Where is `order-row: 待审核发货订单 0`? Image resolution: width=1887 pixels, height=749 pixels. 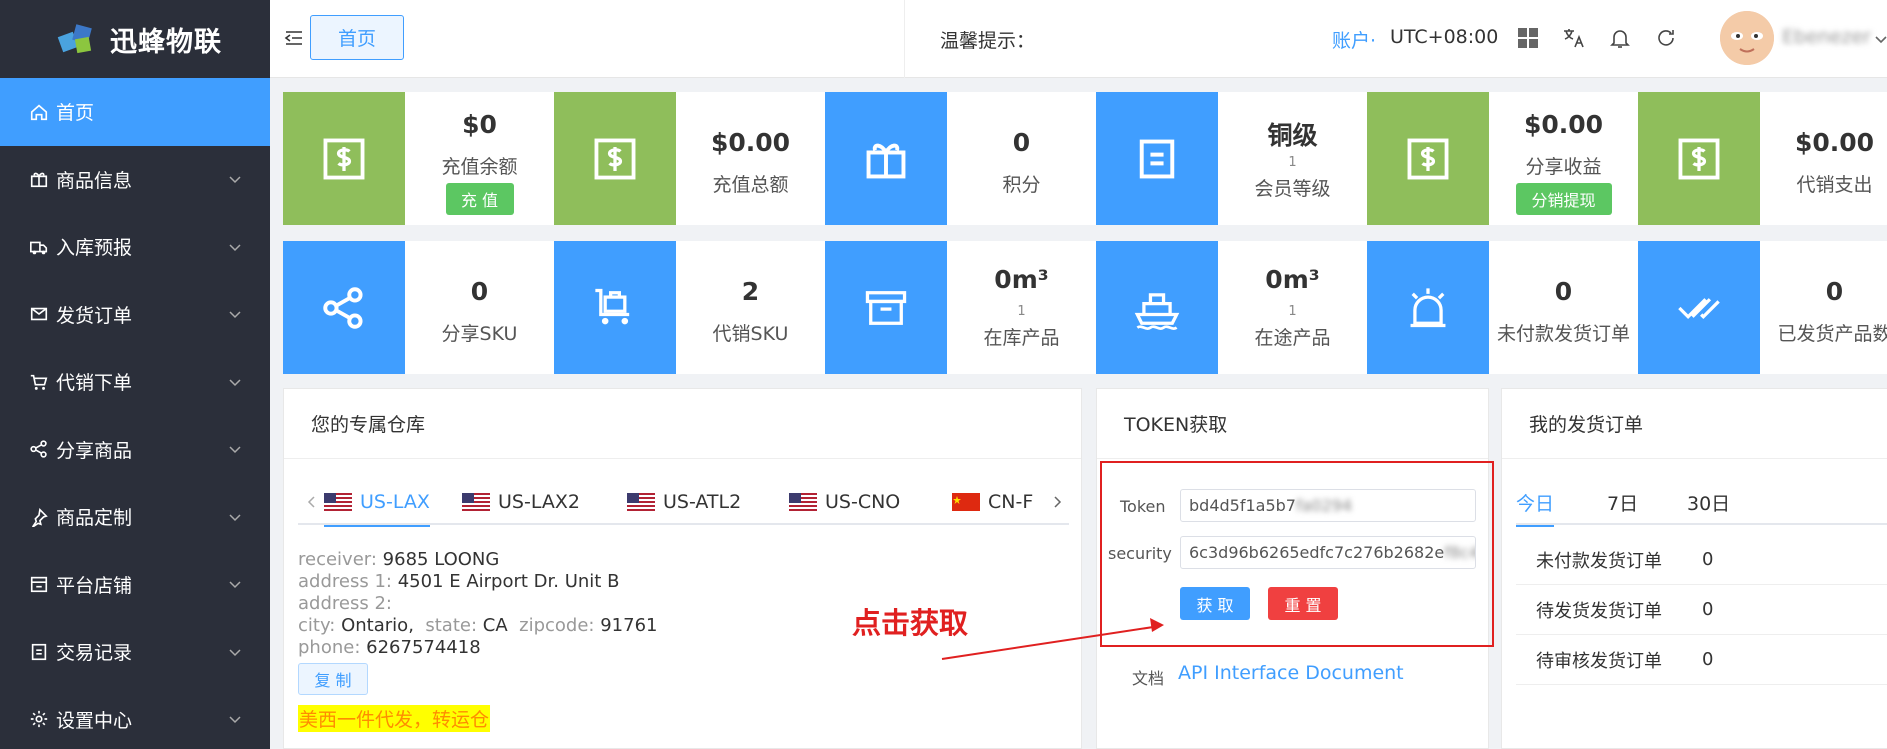 order-row: 待审核发货订单 0 is located at coordinates (1701, 660).